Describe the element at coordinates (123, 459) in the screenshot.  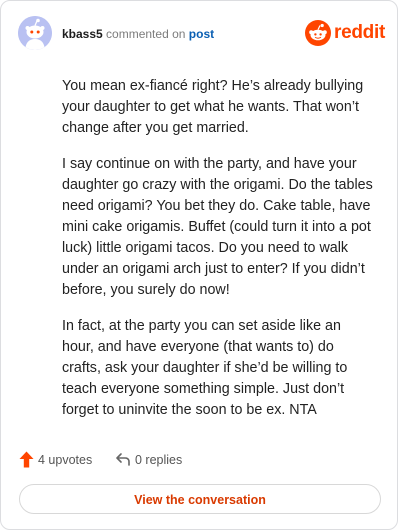
I see `reply-arrow-icon` at that location.